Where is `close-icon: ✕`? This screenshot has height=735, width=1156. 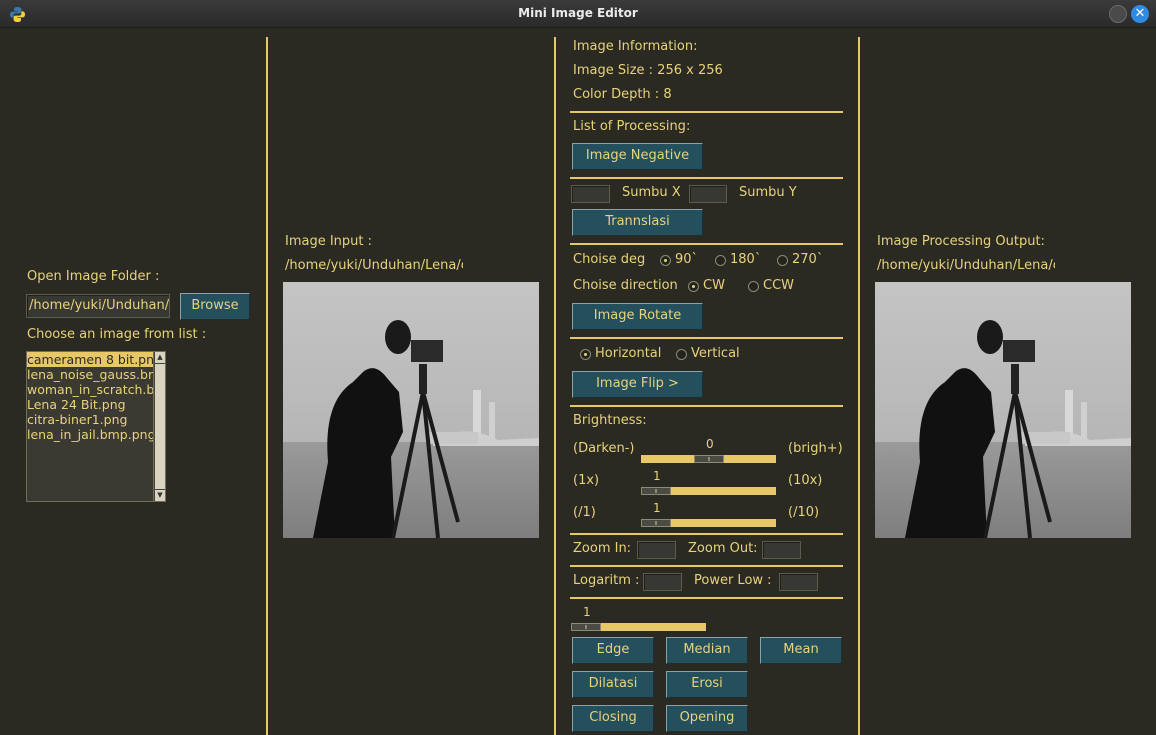
close-icon: ✕ is located at coordinates (1140, 14).